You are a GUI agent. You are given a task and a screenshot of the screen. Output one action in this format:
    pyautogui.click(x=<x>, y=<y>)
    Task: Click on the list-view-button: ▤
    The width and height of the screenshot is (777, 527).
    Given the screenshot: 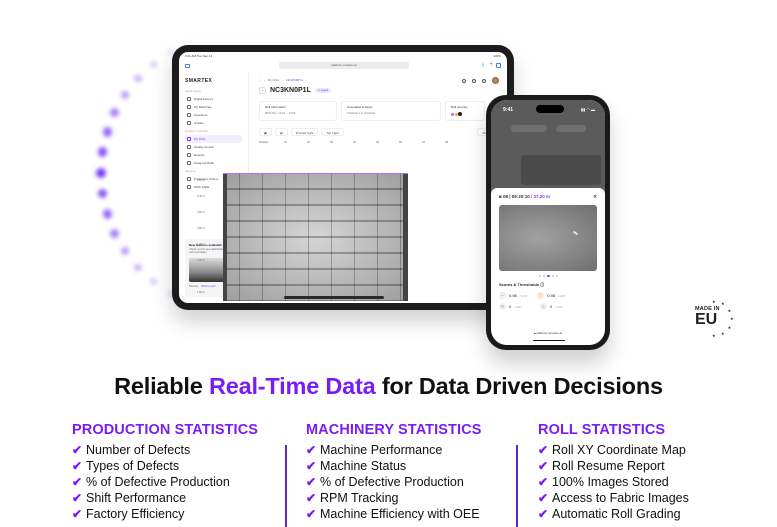 What is the action you would take?
    pyautogui.click(x=281, y=132)
    